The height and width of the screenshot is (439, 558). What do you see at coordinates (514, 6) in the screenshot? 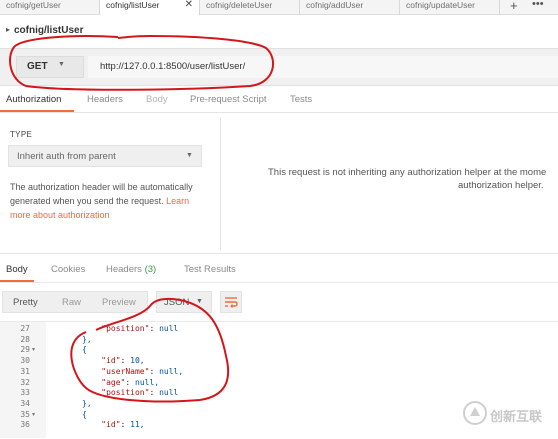
I see `new-tab-plus-icon: +` at bounding box center [514, 6].